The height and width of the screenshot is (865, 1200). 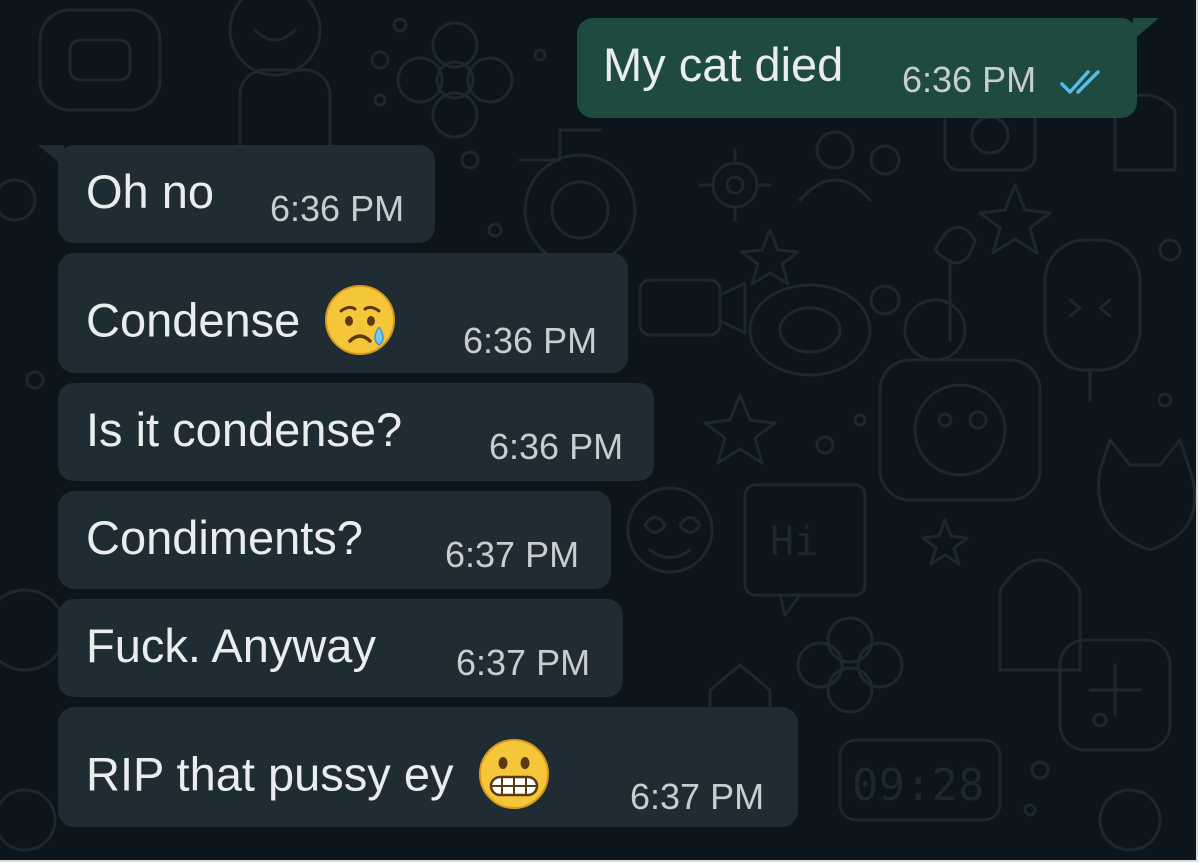 What do you see at coordinates (224, 537) in the screenshot?
I see `message-text: Condiments?` at bounding box center [224, 537].